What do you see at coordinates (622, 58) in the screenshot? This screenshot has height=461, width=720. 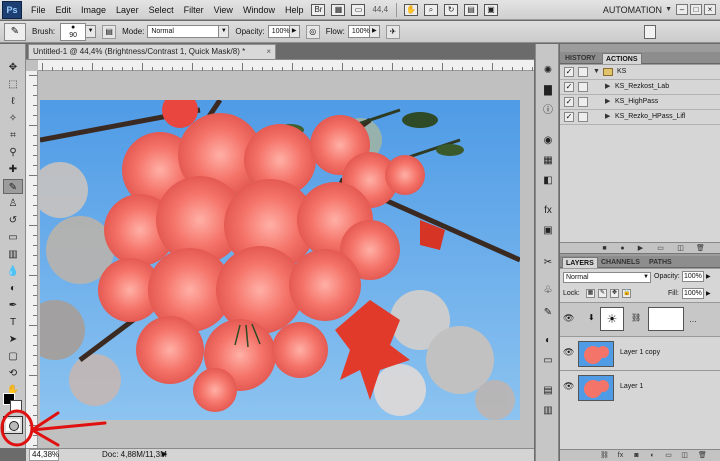 I see `tab-actions: ACTIONS` at bounding box center [622, 58].